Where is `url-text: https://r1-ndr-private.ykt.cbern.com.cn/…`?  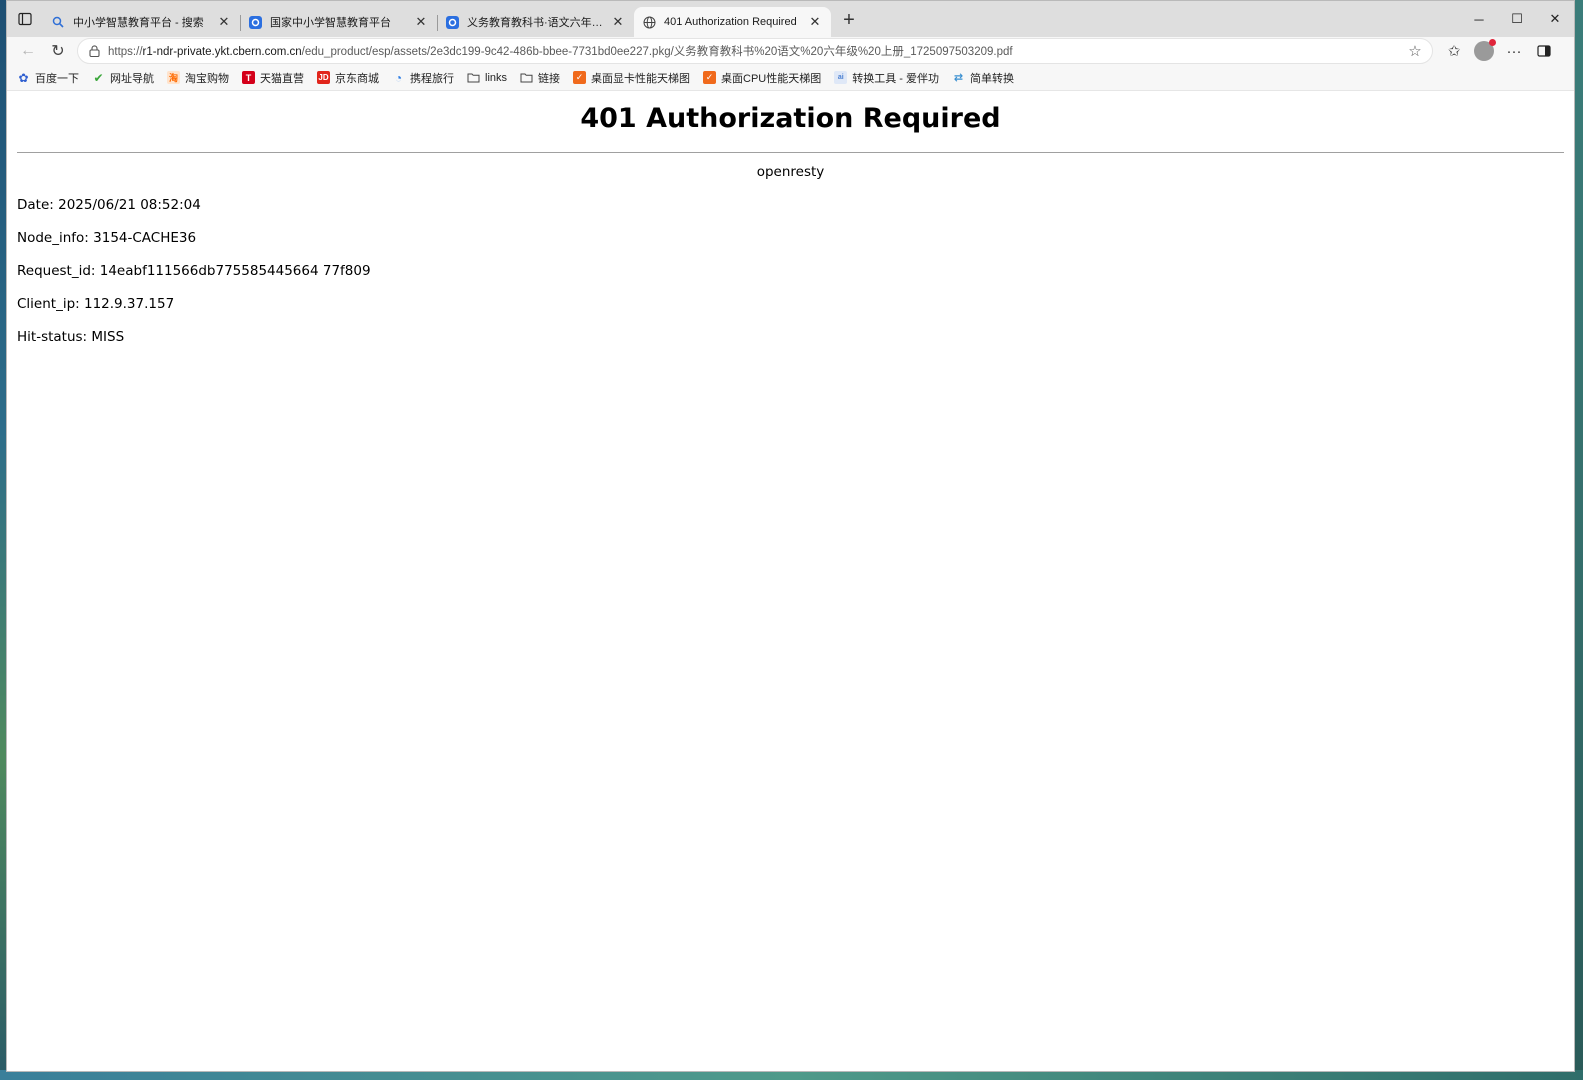
url-text: https://r1-ndr-private.ykt.cbern.com.cn/… is located at coordinates (757, 51).